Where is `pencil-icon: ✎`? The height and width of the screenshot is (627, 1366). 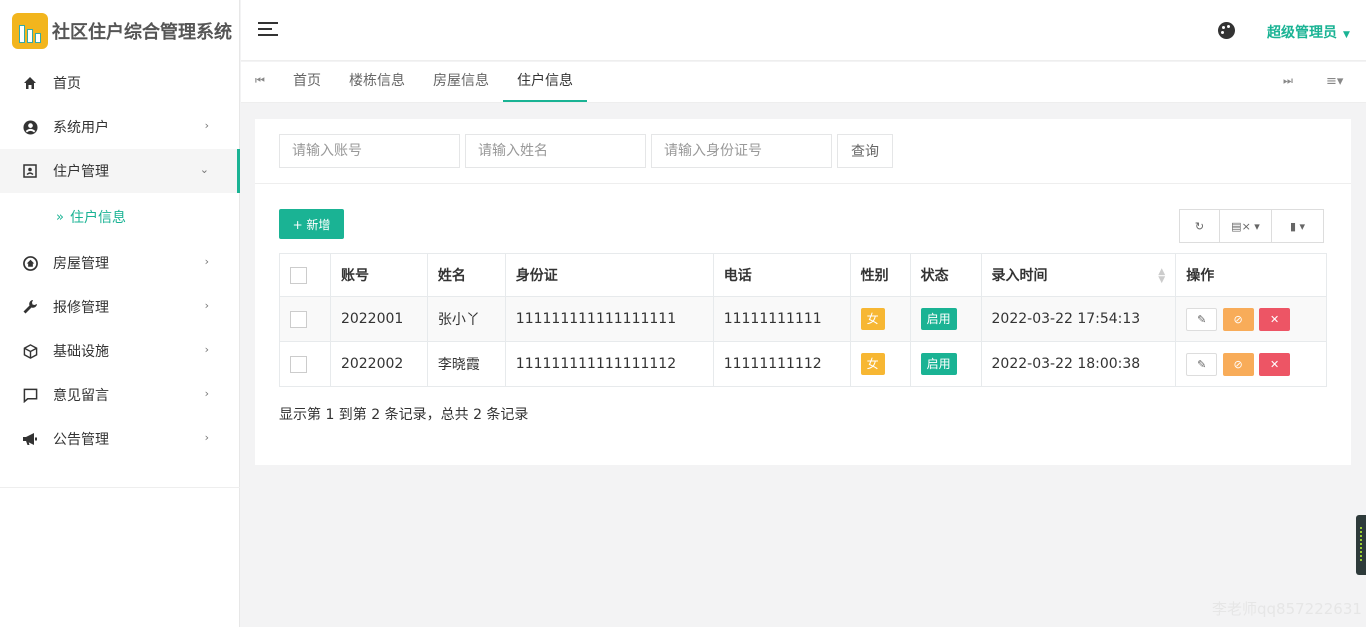 pencil-icon: ✎ is located at coordinates (1202, 319).